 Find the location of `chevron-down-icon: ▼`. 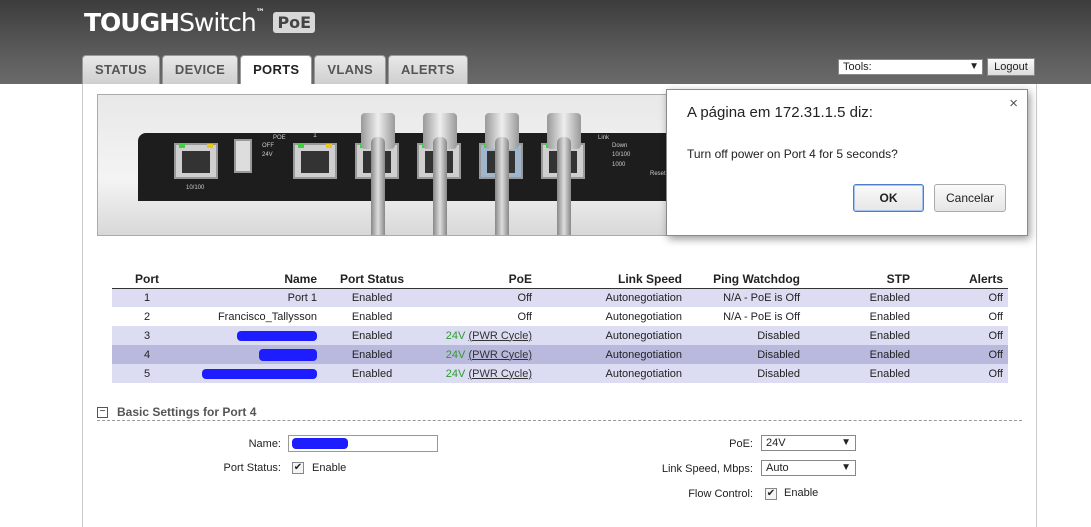

chevron-down-icon: ▼ is located at coordinates (974, 66).